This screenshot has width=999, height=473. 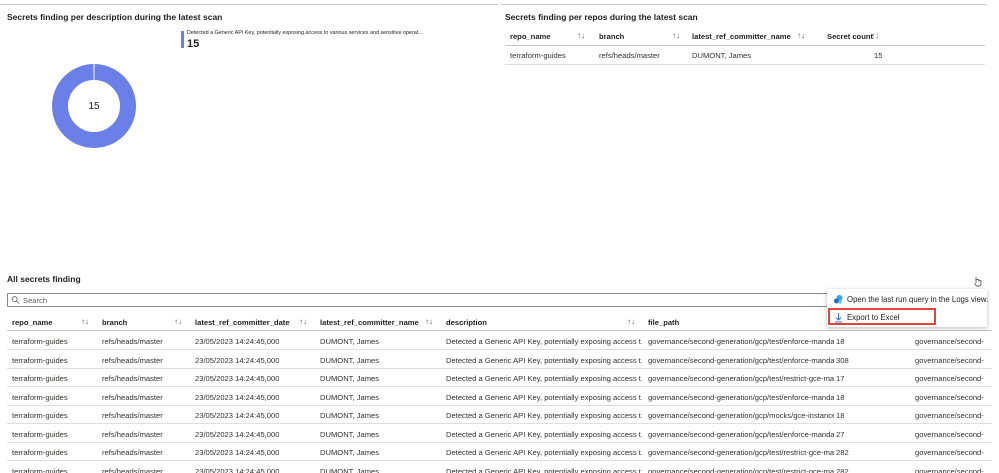 What do you see at coordinates (466, 322) in the screenshot?
I see `column-header-description: description` at bounding box center [466, 322].